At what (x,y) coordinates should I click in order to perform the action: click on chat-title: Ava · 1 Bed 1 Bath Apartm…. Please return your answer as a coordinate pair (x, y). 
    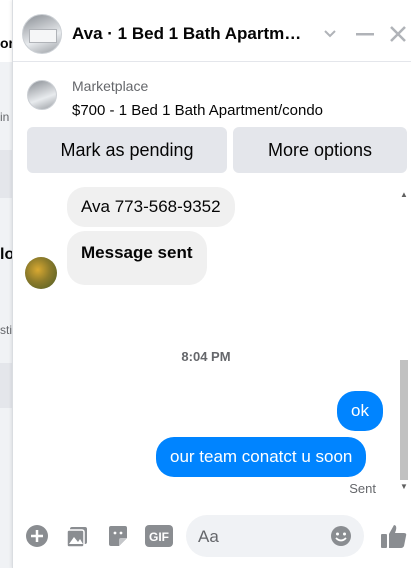
    Looking at the image, I should click on (192, 34).